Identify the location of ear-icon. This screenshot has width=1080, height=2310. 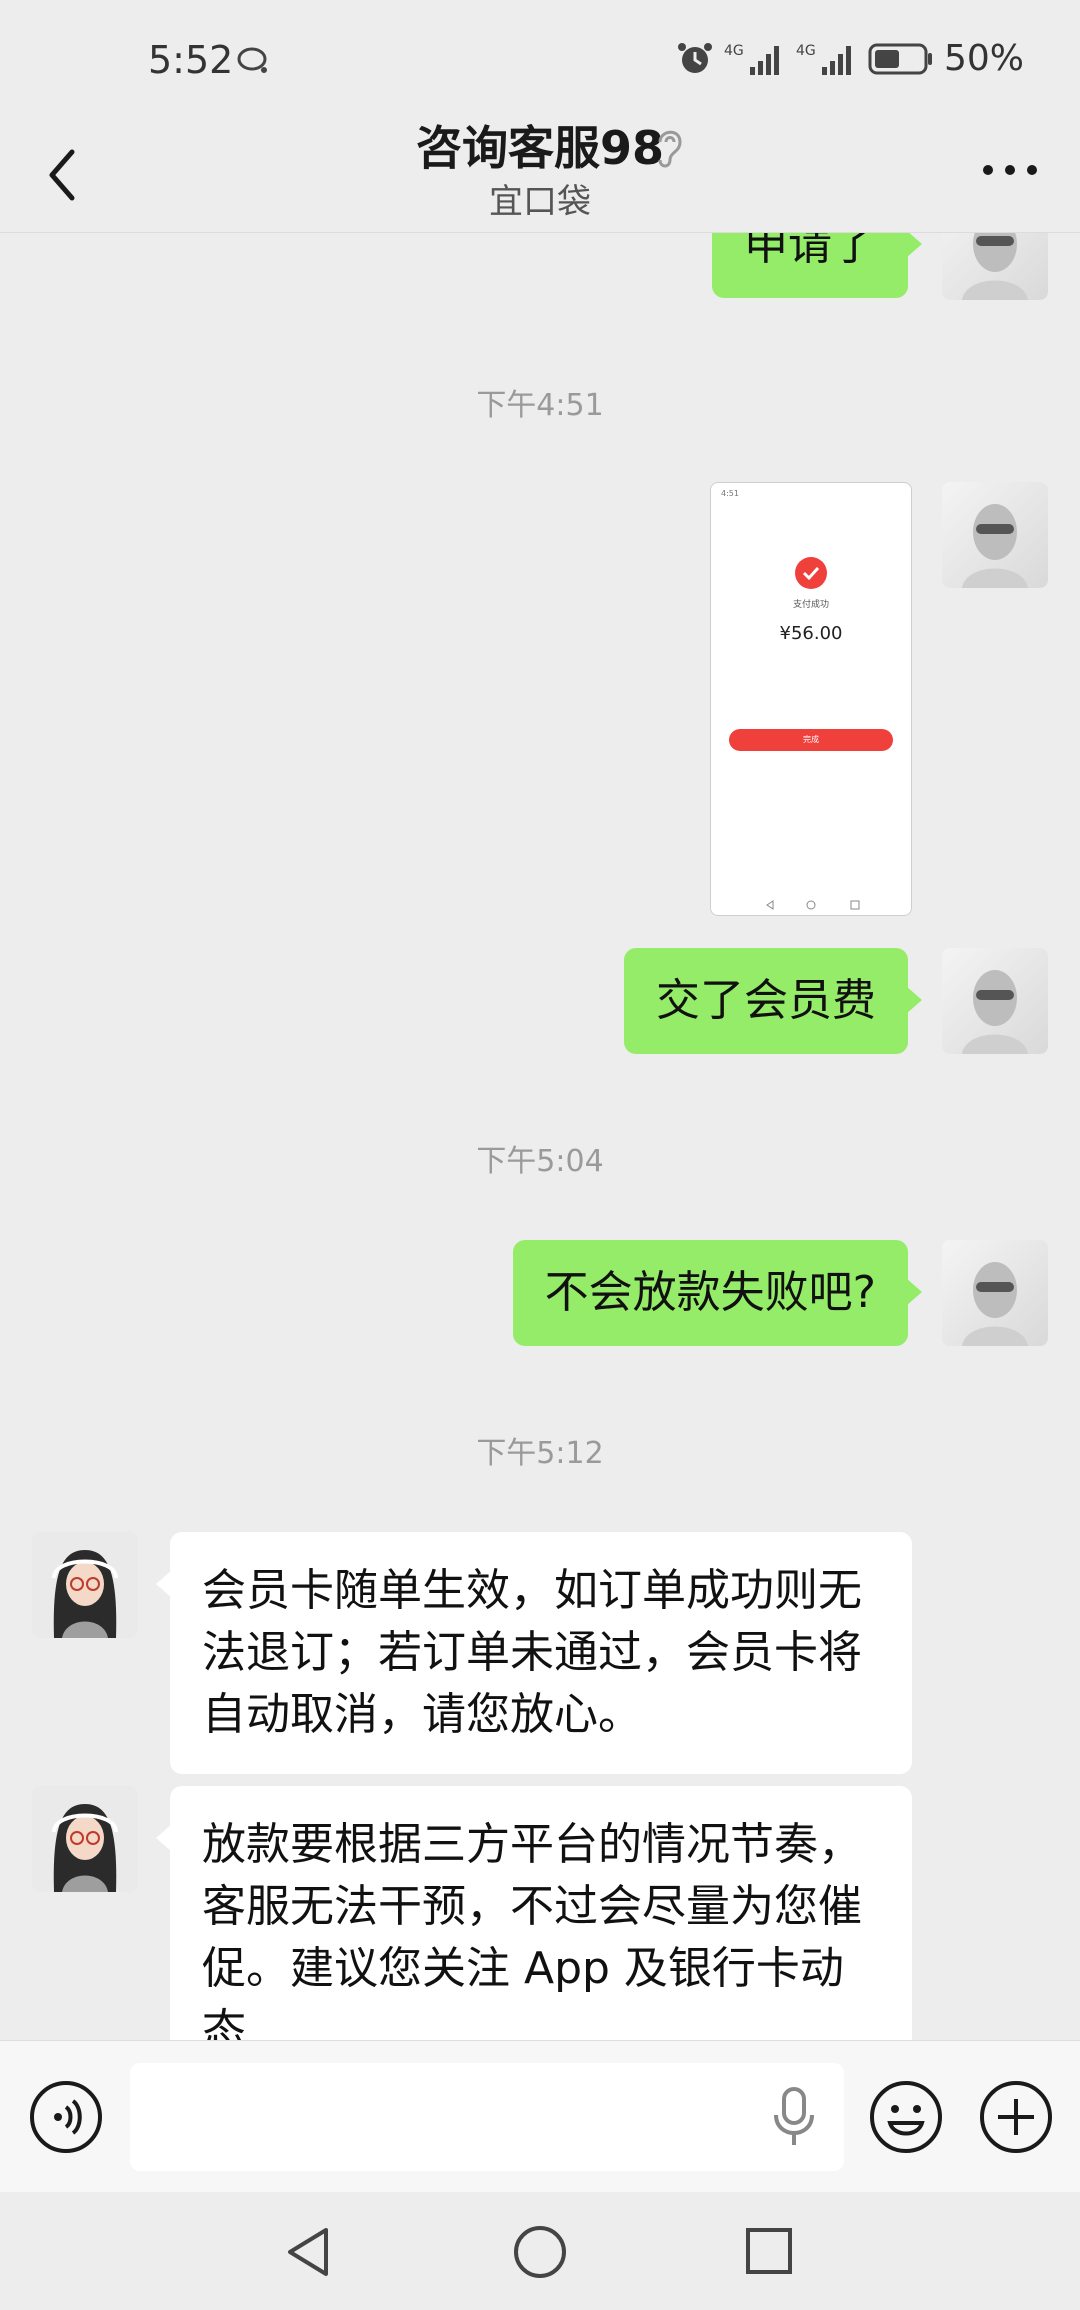
(669, 149).